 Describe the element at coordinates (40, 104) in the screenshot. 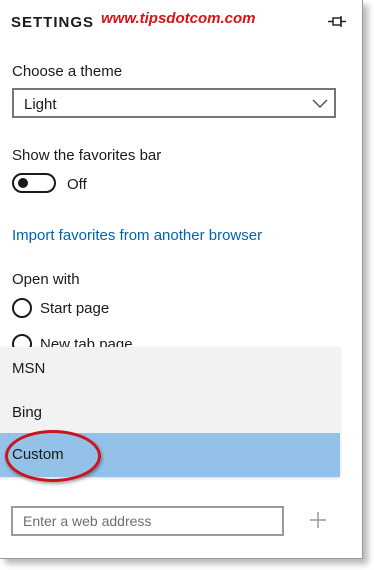

I see `theme-selected-value: Light` at that location.